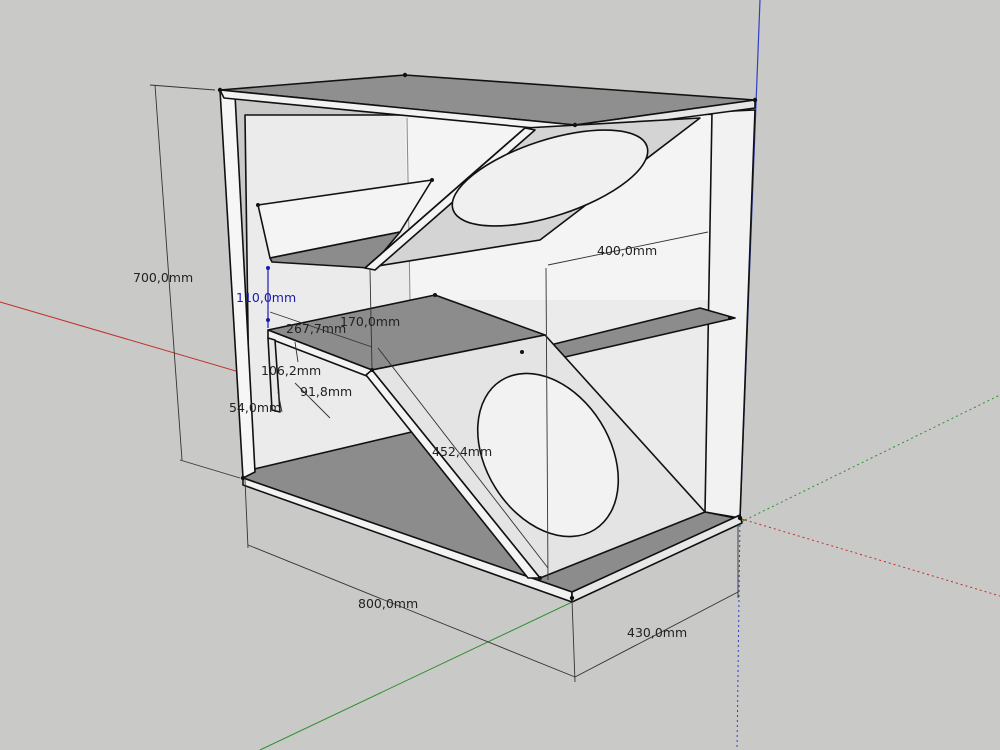  Describe the element at coordinates (266, 297) in the screenshot. I see `slot-gap-dimension: 110,0mm` at that location.